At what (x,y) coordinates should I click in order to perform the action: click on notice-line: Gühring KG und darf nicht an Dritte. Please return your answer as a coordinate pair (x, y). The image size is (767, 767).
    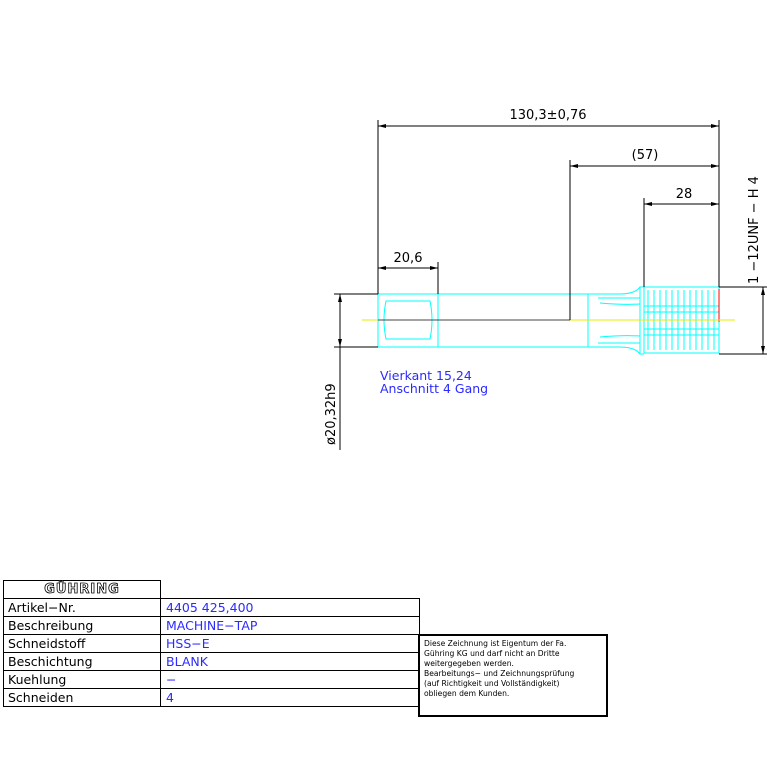
    Looking at the image, I should click on (492, 653).